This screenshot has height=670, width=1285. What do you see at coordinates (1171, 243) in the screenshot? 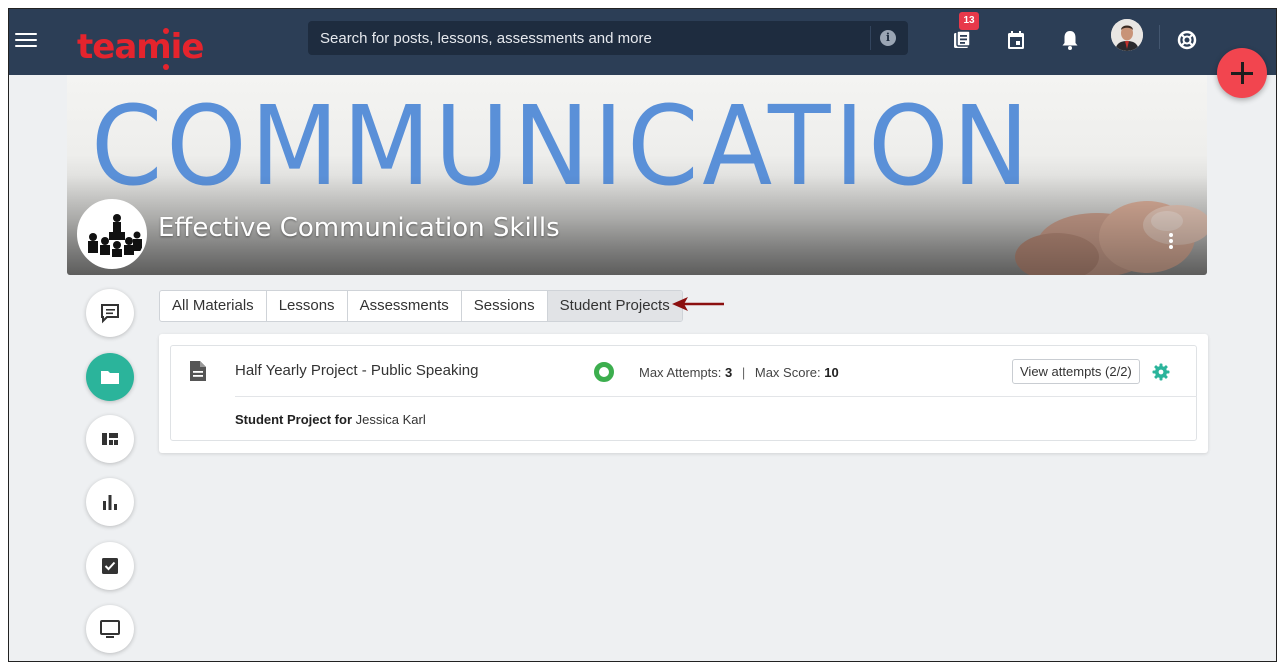
I see `more-options-icon` at bounding box center [1171, 243].